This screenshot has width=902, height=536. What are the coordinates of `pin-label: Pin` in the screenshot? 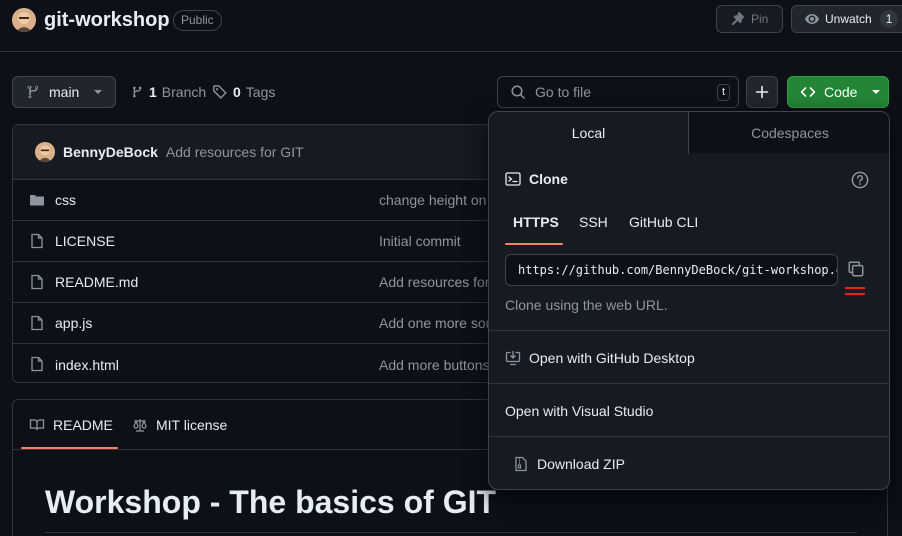 It's located at (760, 19).